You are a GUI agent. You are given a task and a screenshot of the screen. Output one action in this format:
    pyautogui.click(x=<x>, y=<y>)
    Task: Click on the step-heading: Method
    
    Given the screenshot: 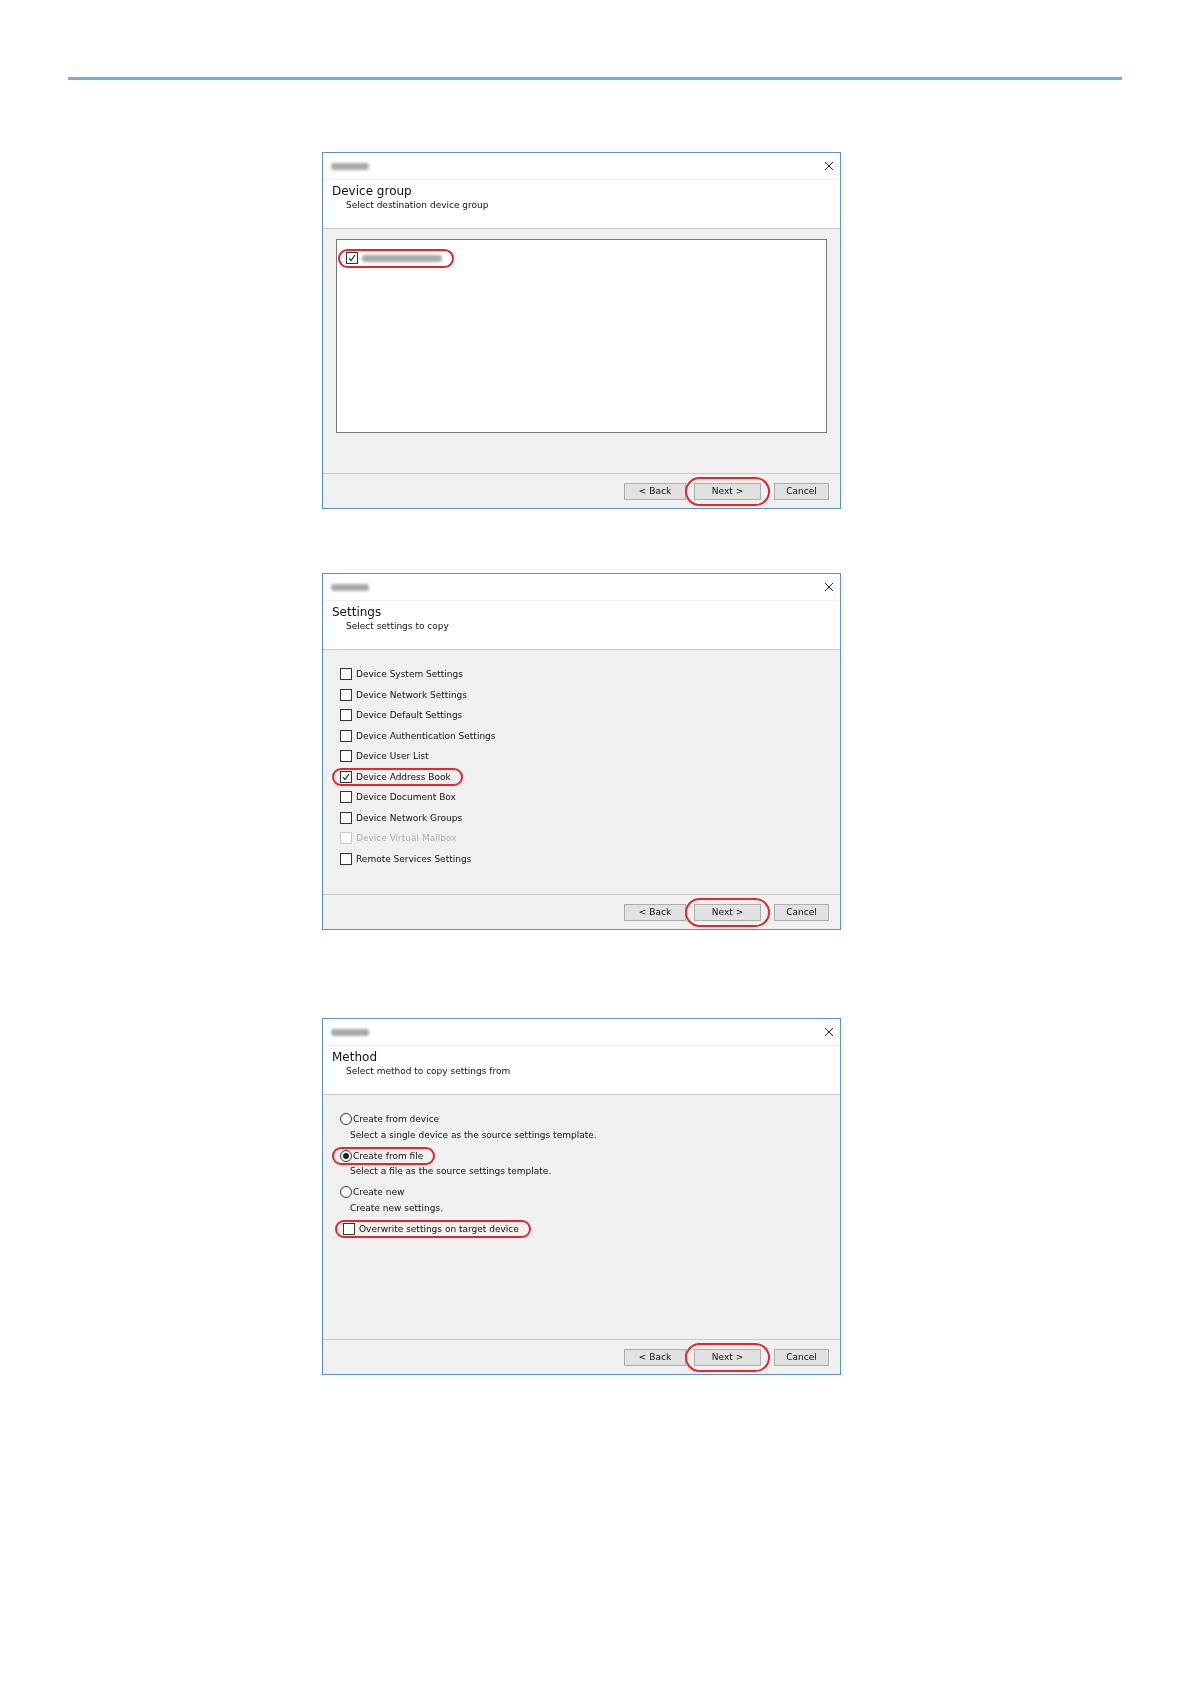 What is the action you would take?
    pyautogui.click(x=355, y=1057)
    